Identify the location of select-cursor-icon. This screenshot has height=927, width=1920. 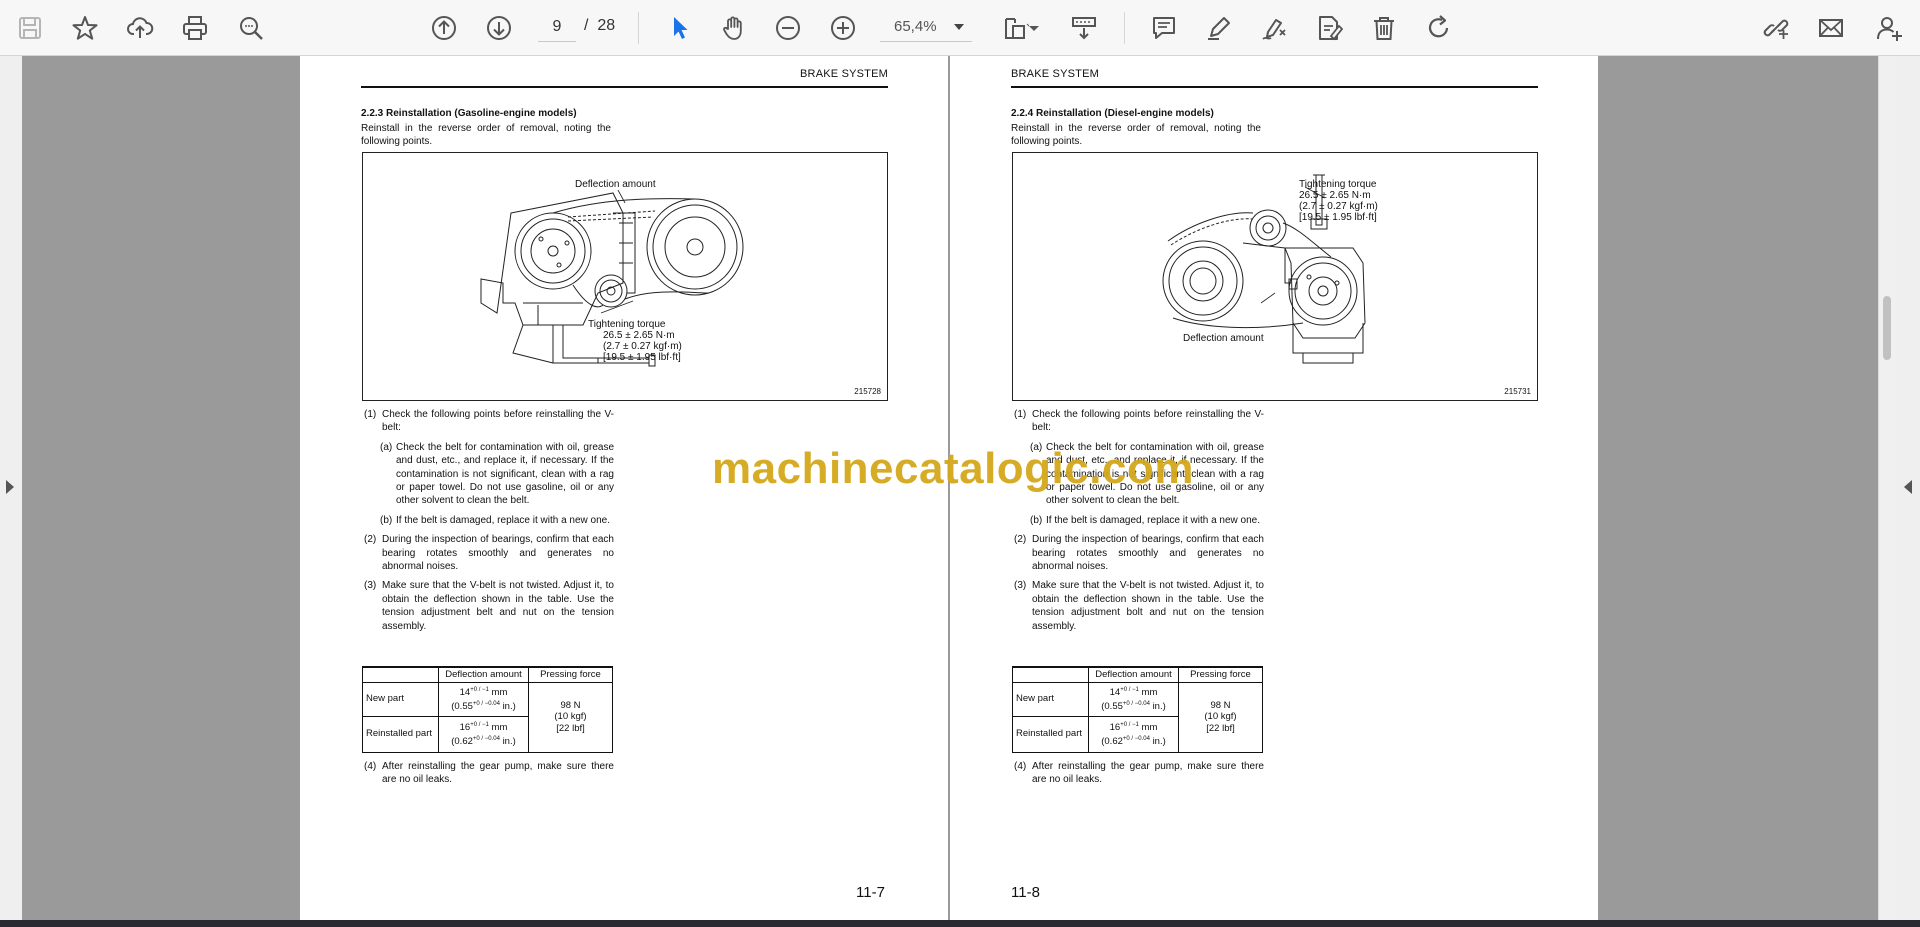
(680, 28).